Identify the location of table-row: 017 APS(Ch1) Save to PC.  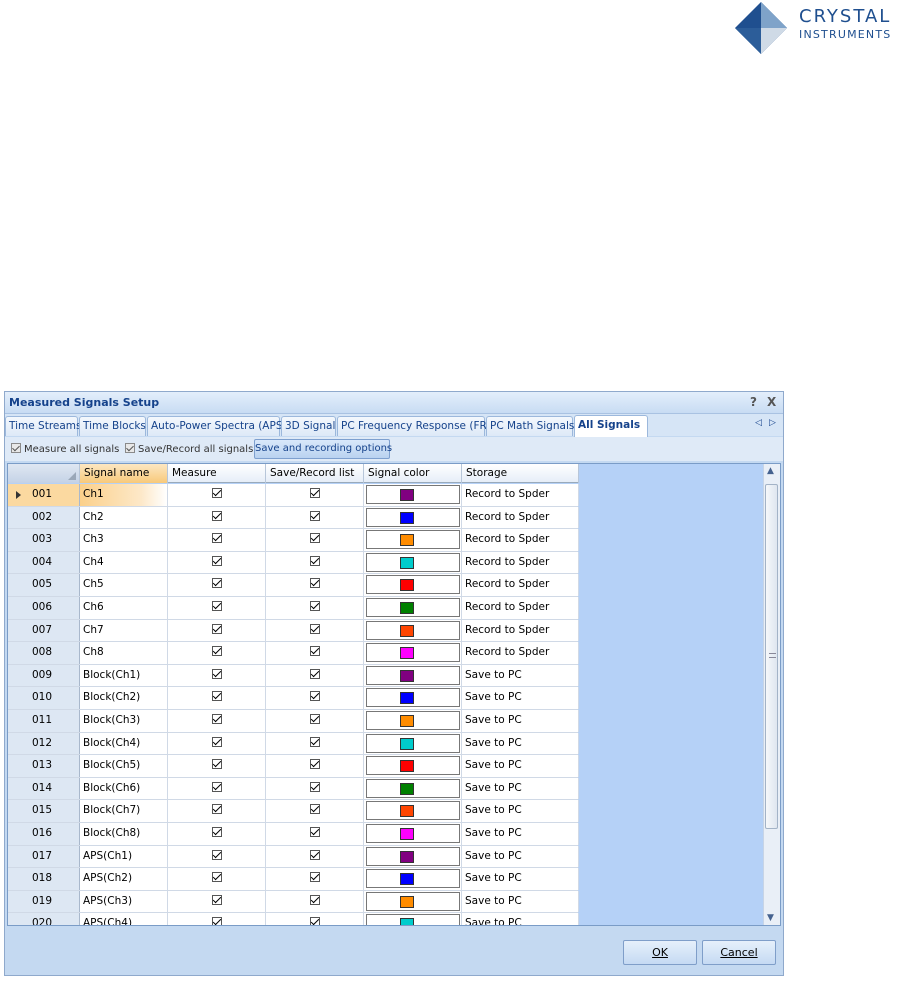
(293, 857).